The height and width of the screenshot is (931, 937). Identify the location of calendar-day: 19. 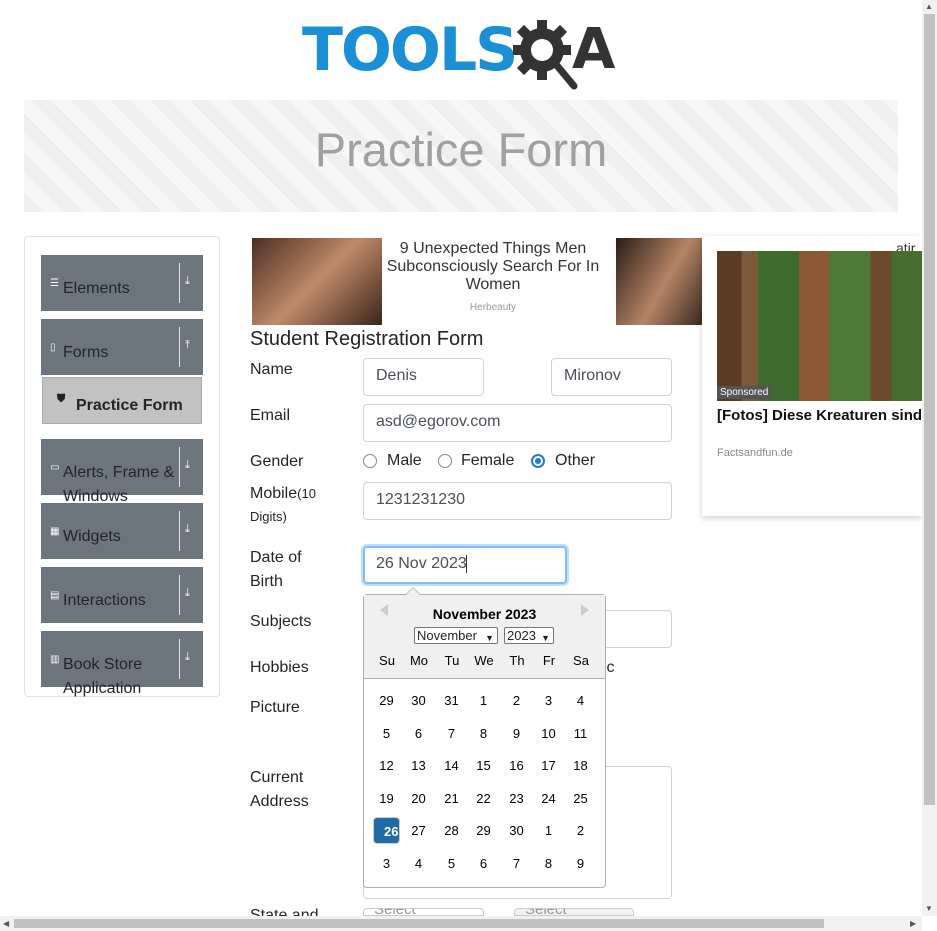
(386, 798).